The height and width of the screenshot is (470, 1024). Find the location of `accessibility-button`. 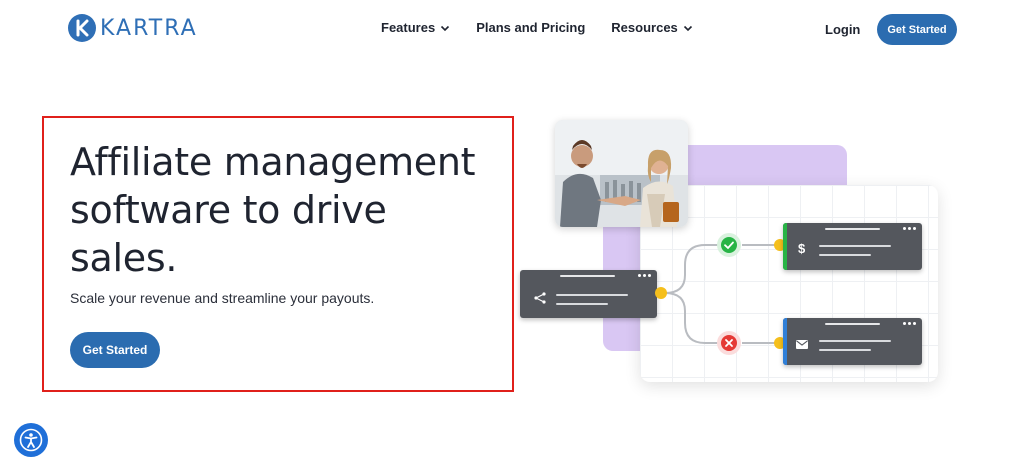

accessibility-button is located at coordinates (31, 440).